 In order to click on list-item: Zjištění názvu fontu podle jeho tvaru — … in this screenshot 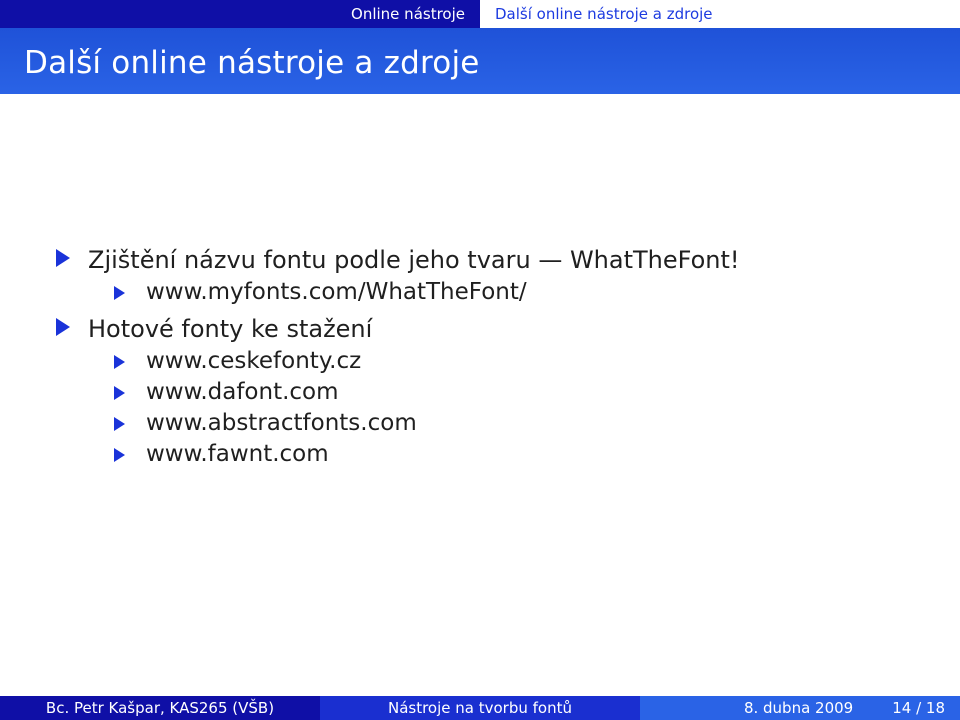, I will do `click(480, 259)`.